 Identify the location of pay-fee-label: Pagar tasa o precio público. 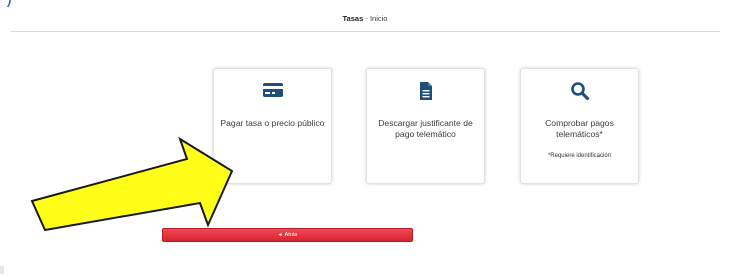
(272, 123).